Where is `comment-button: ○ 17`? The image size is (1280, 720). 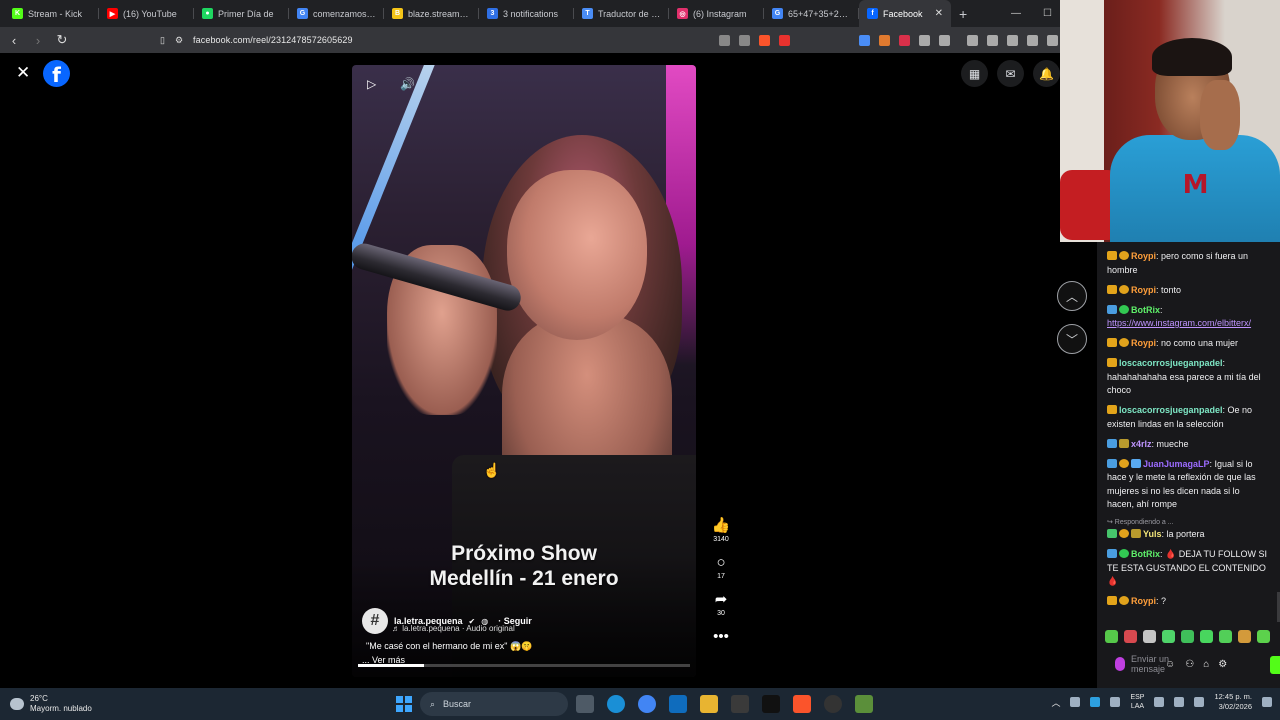
comment-button: ○ 17 is located at coordinates (720, 568).